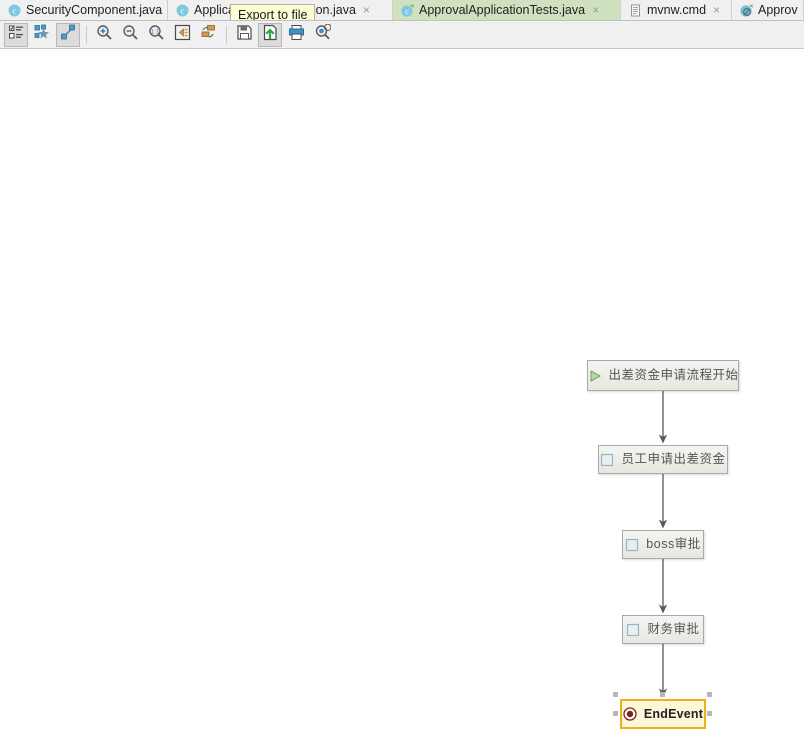 The width and height of the screenshot is (804, 730). Describe the element at coordinates (94, 9) in the screenshot. I see `editor-tab-label: SecurityComponent.java` at that location.